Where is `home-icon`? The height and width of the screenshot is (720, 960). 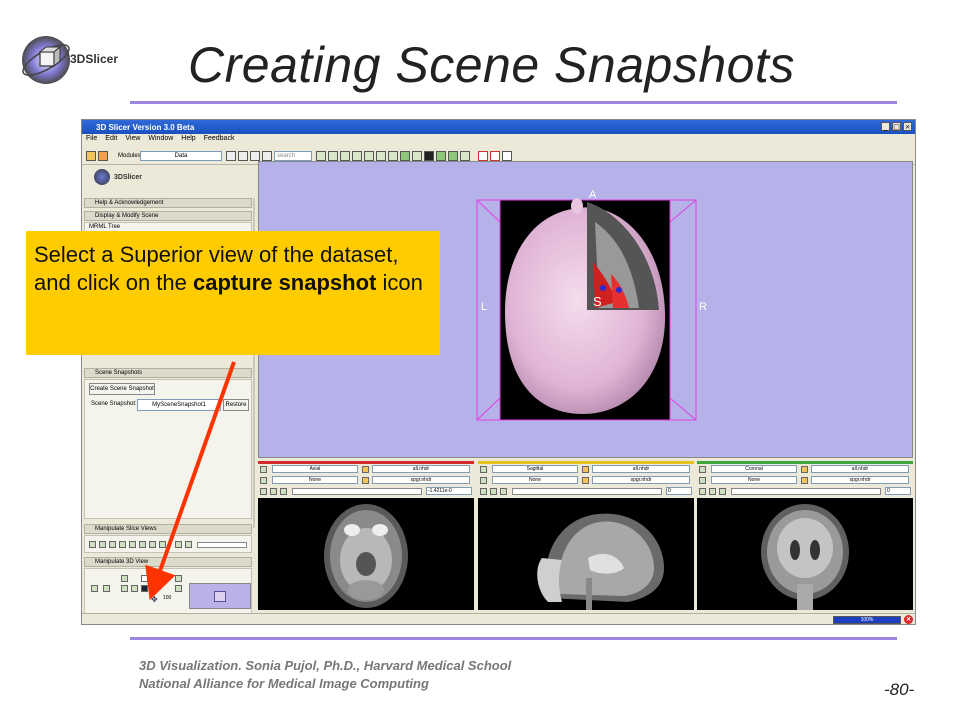
home-icon is located at coordinates (91, 156).